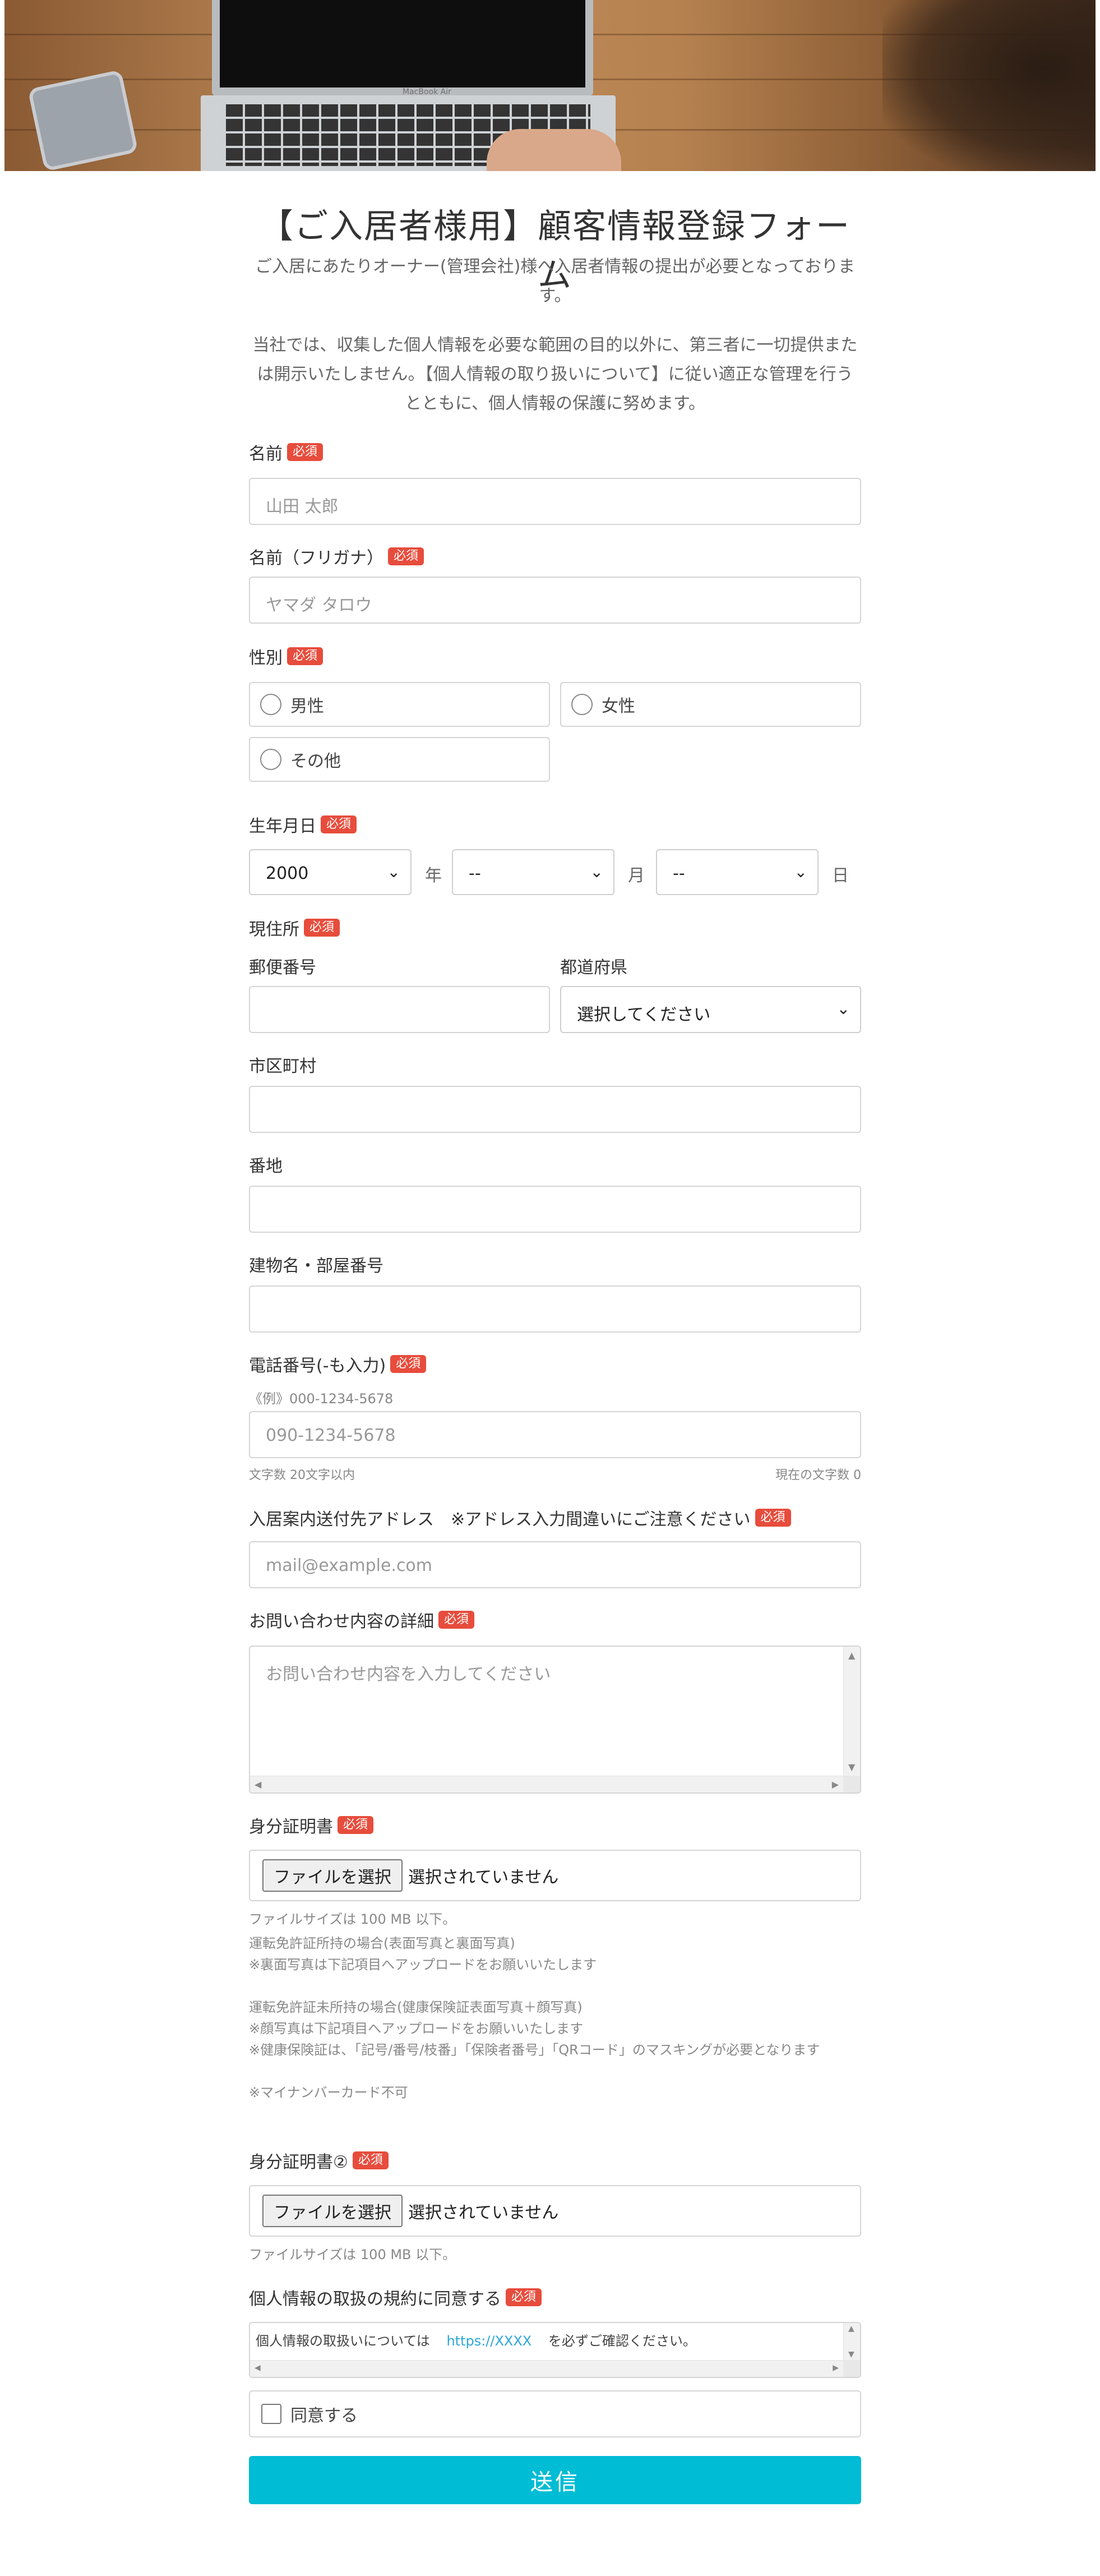 The image size is (1100, 2576). What do you see at coordinates (593, 968) in the screenshot?
I see `prefecture-label: 都道府県` at bounding box center [593, 968].